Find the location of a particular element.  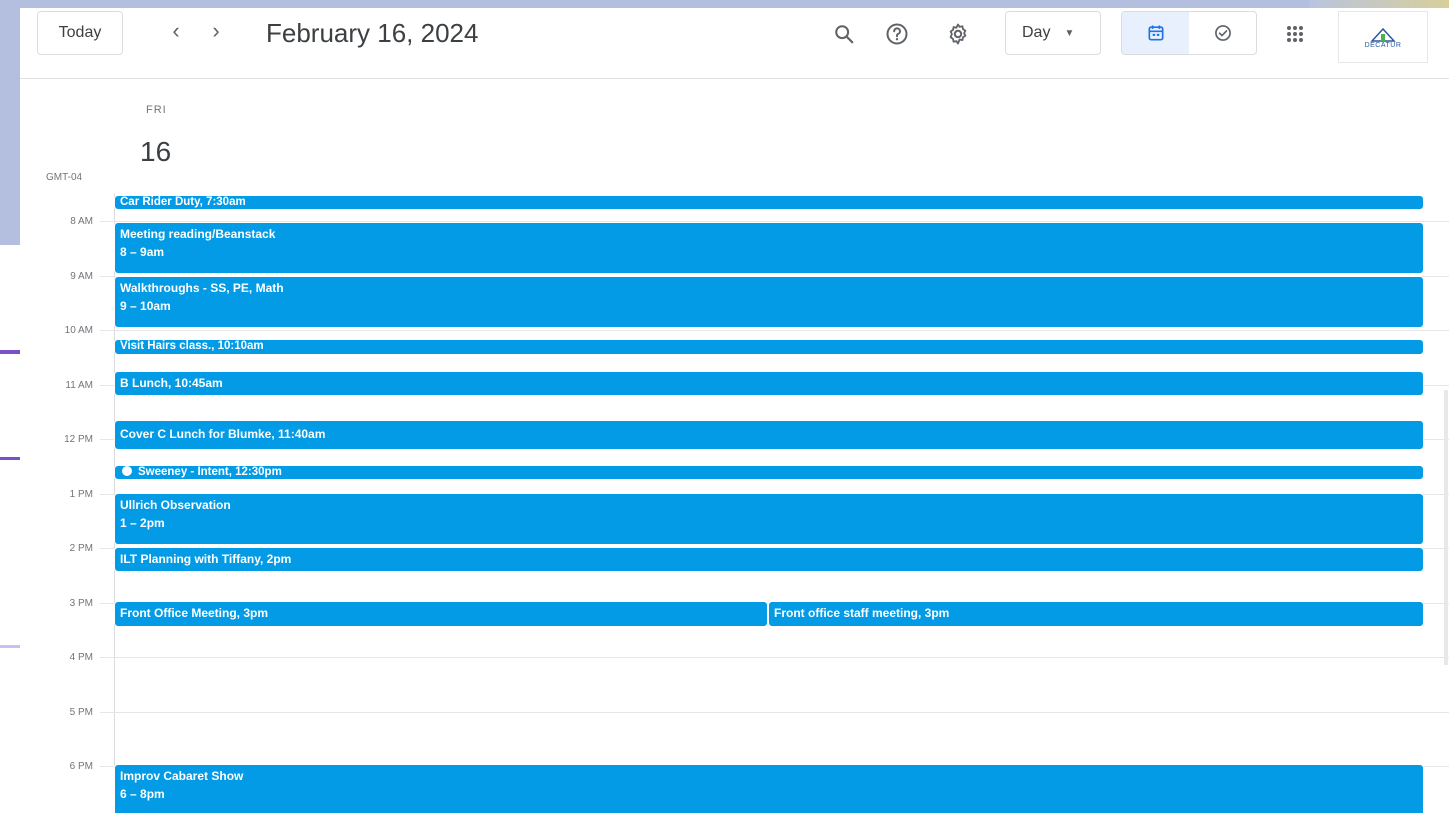

hour-label: 8 AM is located at coordinates (81, 221).